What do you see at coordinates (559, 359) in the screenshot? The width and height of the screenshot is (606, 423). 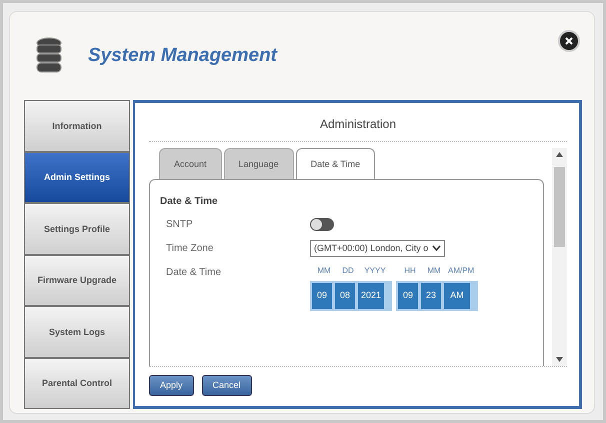 I see `scroll-down-icon` at bounding box center [559, 359].